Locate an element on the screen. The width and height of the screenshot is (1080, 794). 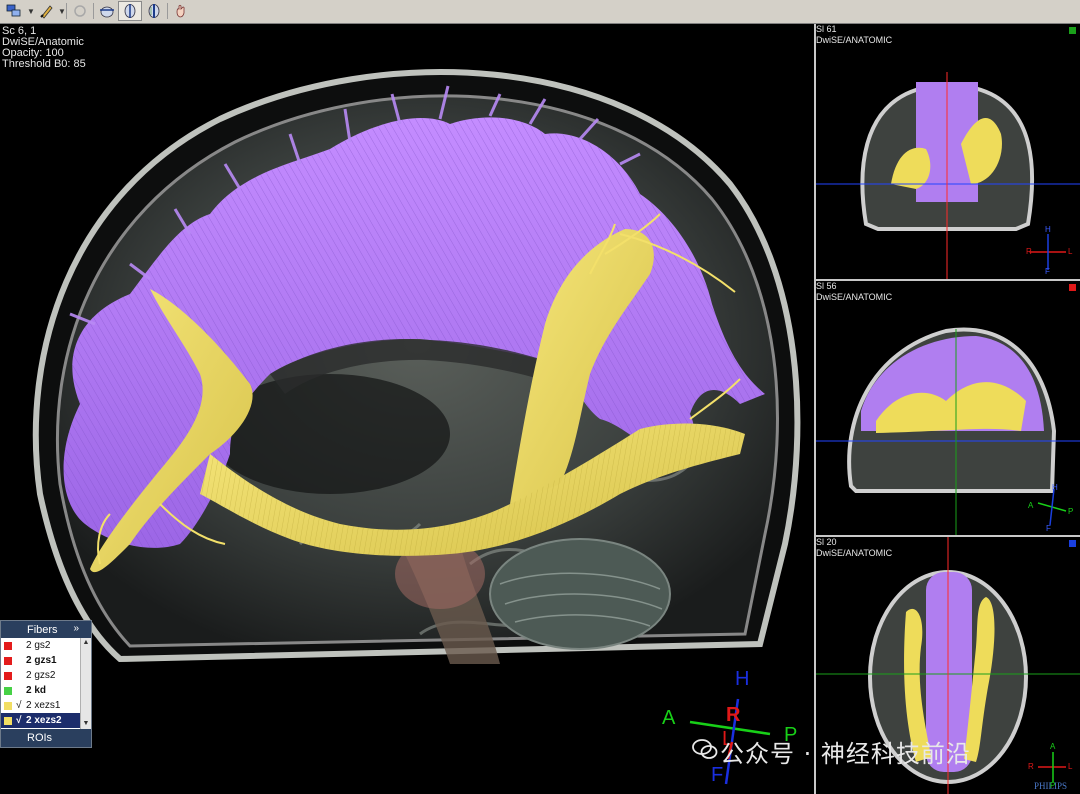
fibers-panel-header: Fibers » is located at coordinates (46, 629).